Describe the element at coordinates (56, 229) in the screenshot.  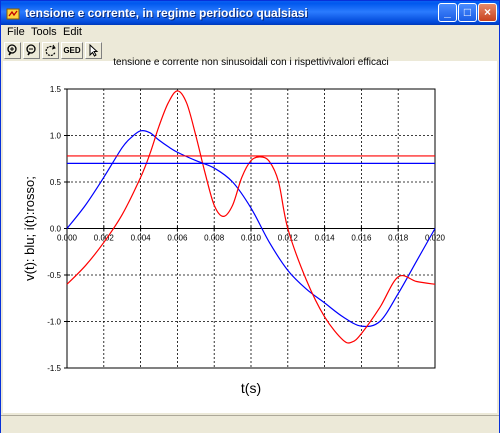
I see `y-tick-label: 0.0` at that location.